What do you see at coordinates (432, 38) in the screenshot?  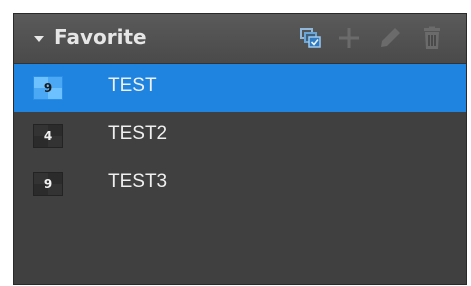 I see `delete-icon` at bounding box center [432, 38].